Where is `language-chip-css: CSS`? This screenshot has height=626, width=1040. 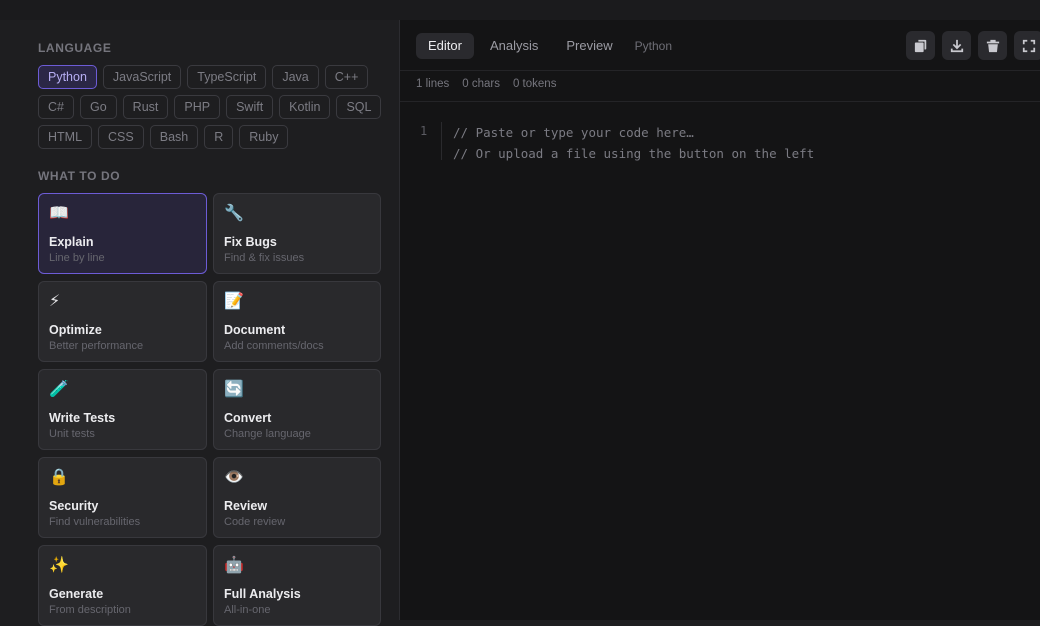
language-chip-css: CSS is located at coordinates (121, 137).